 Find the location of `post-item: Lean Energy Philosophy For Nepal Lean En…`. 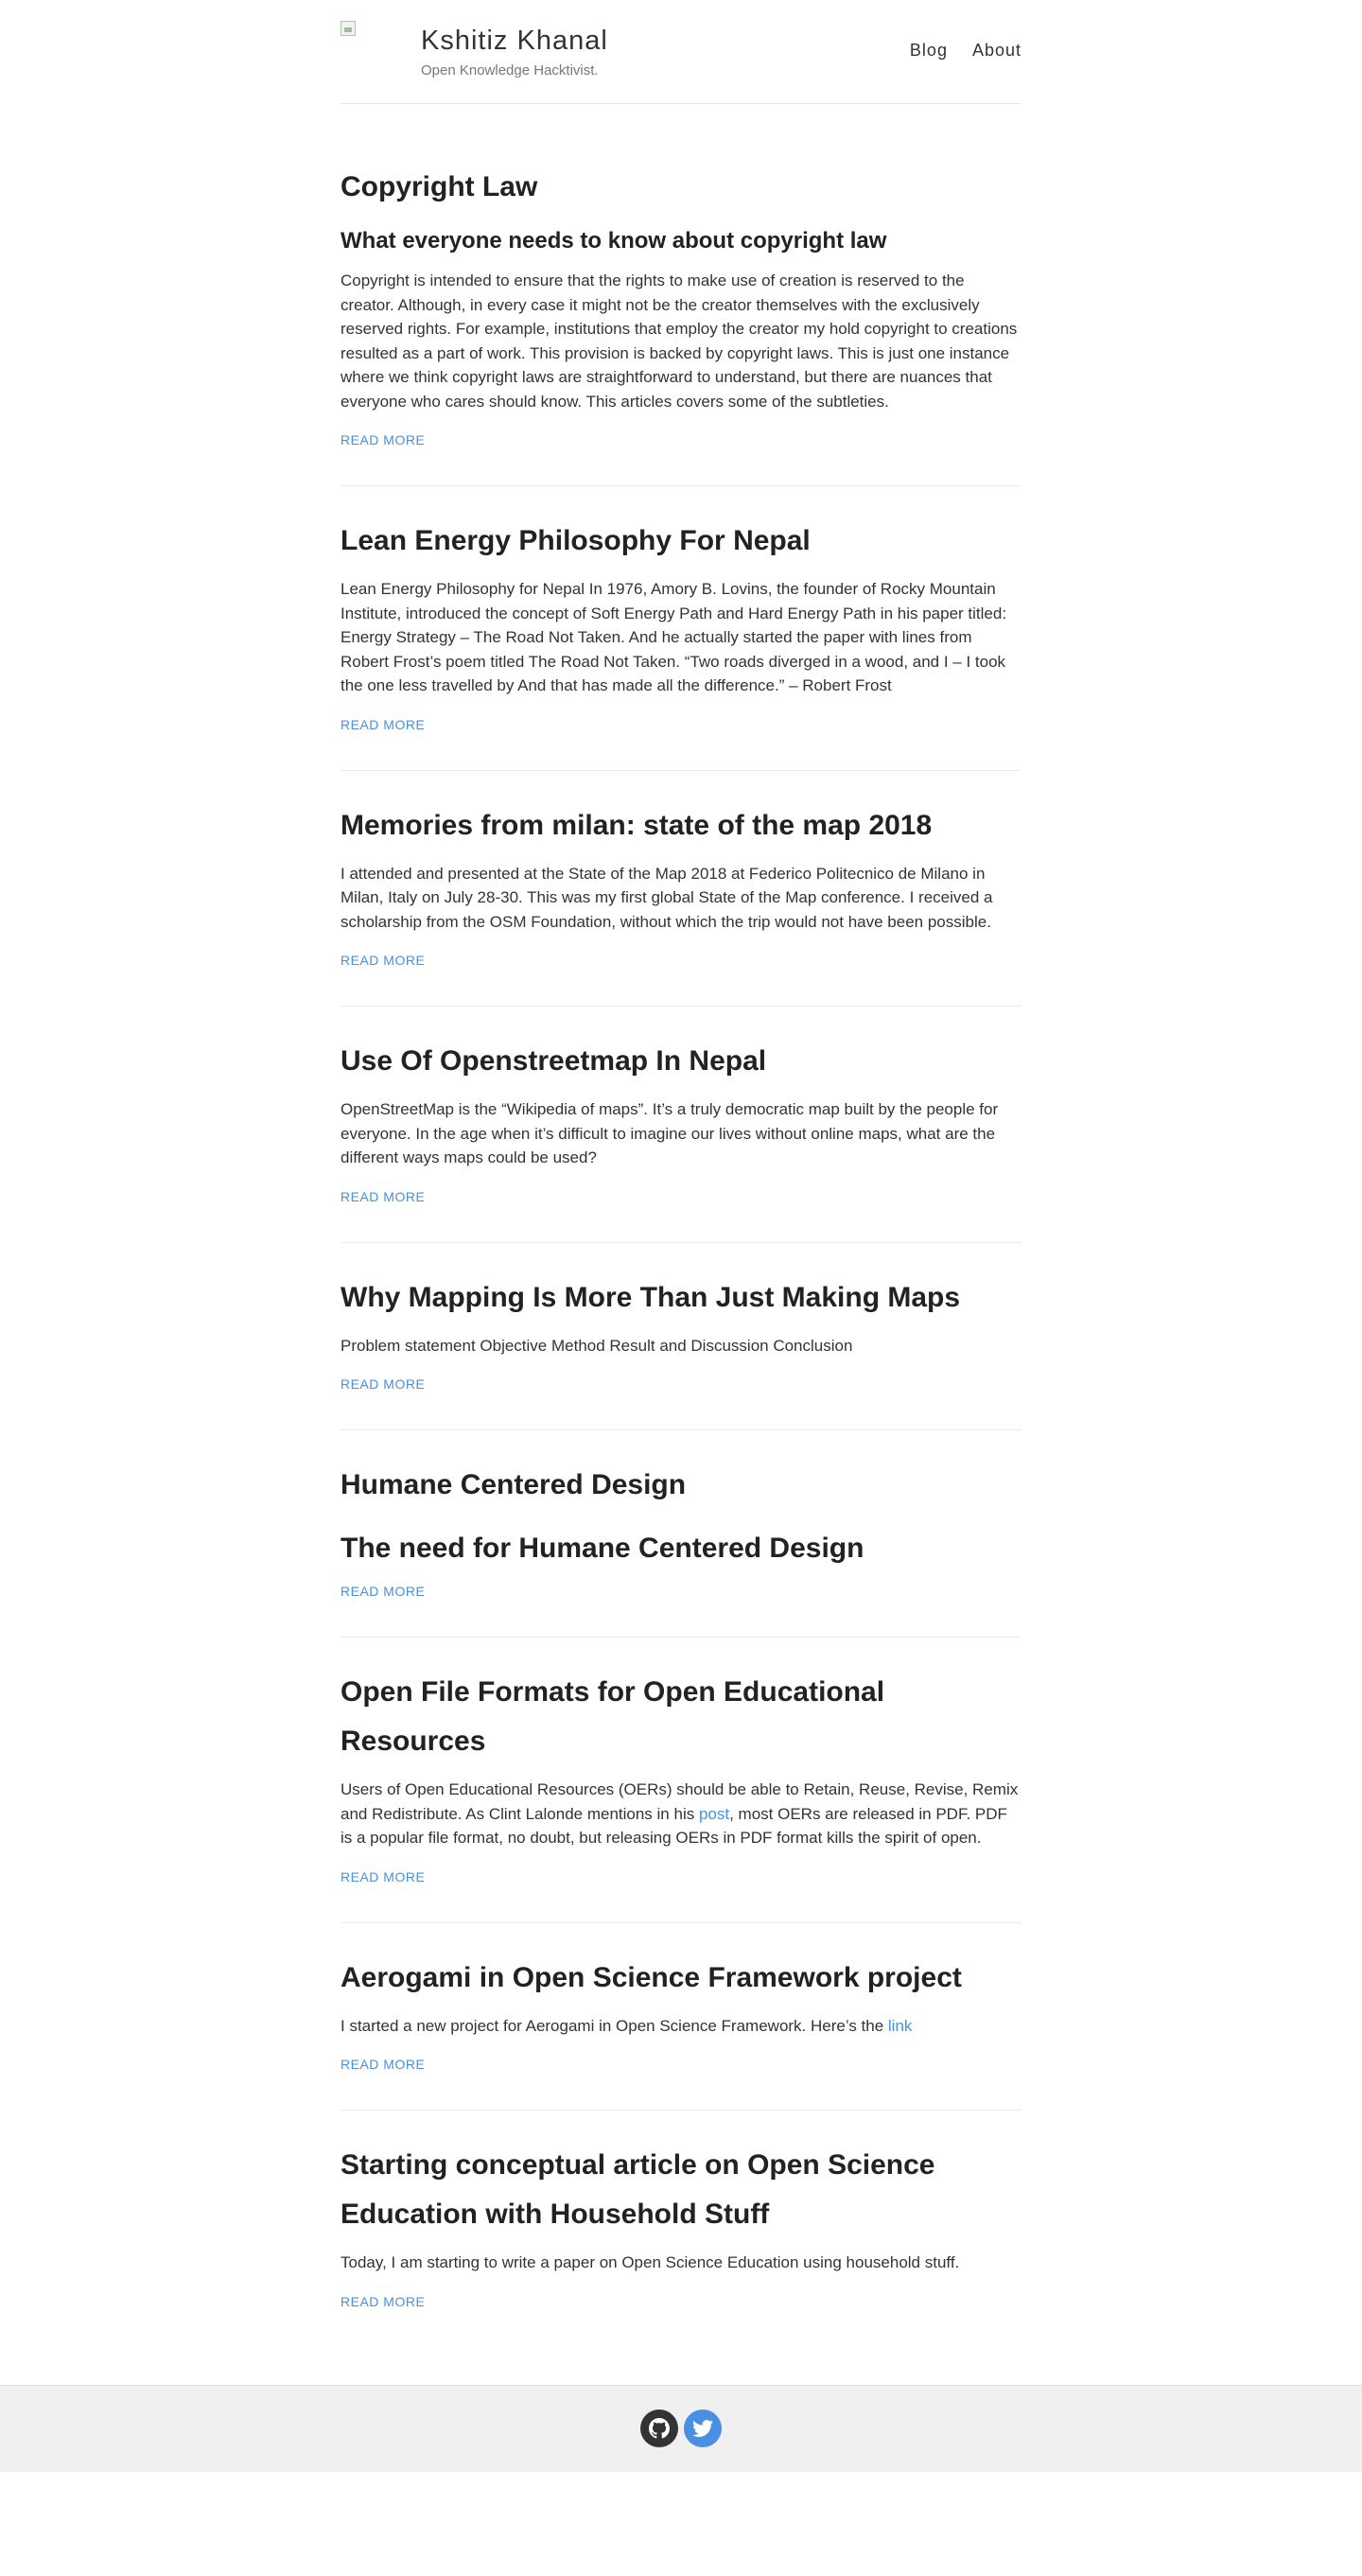

post-item: Lean Energy Philosophy For Nepal Lean En… is located at coordinates (681, 629).